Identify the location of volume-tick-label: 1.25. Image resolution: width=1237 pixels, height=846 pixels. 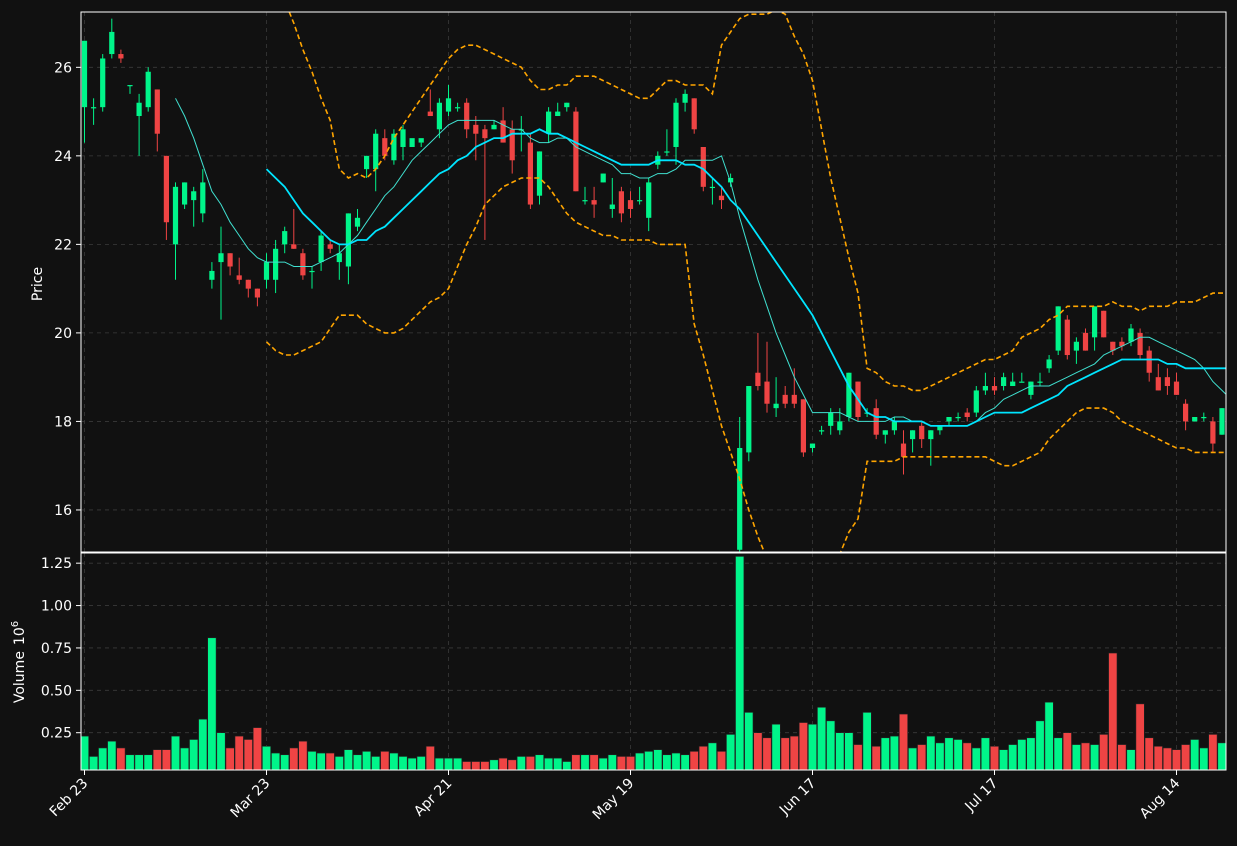
(56, 564).